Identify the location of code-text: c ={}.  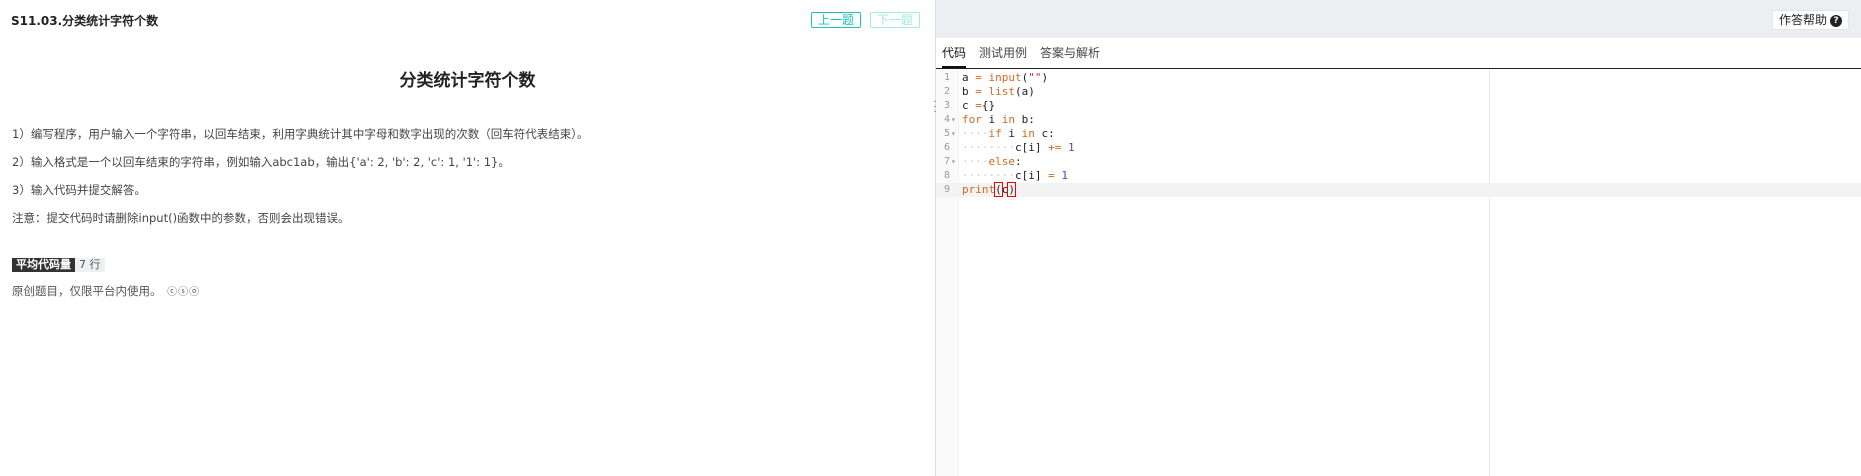
(979, 105).